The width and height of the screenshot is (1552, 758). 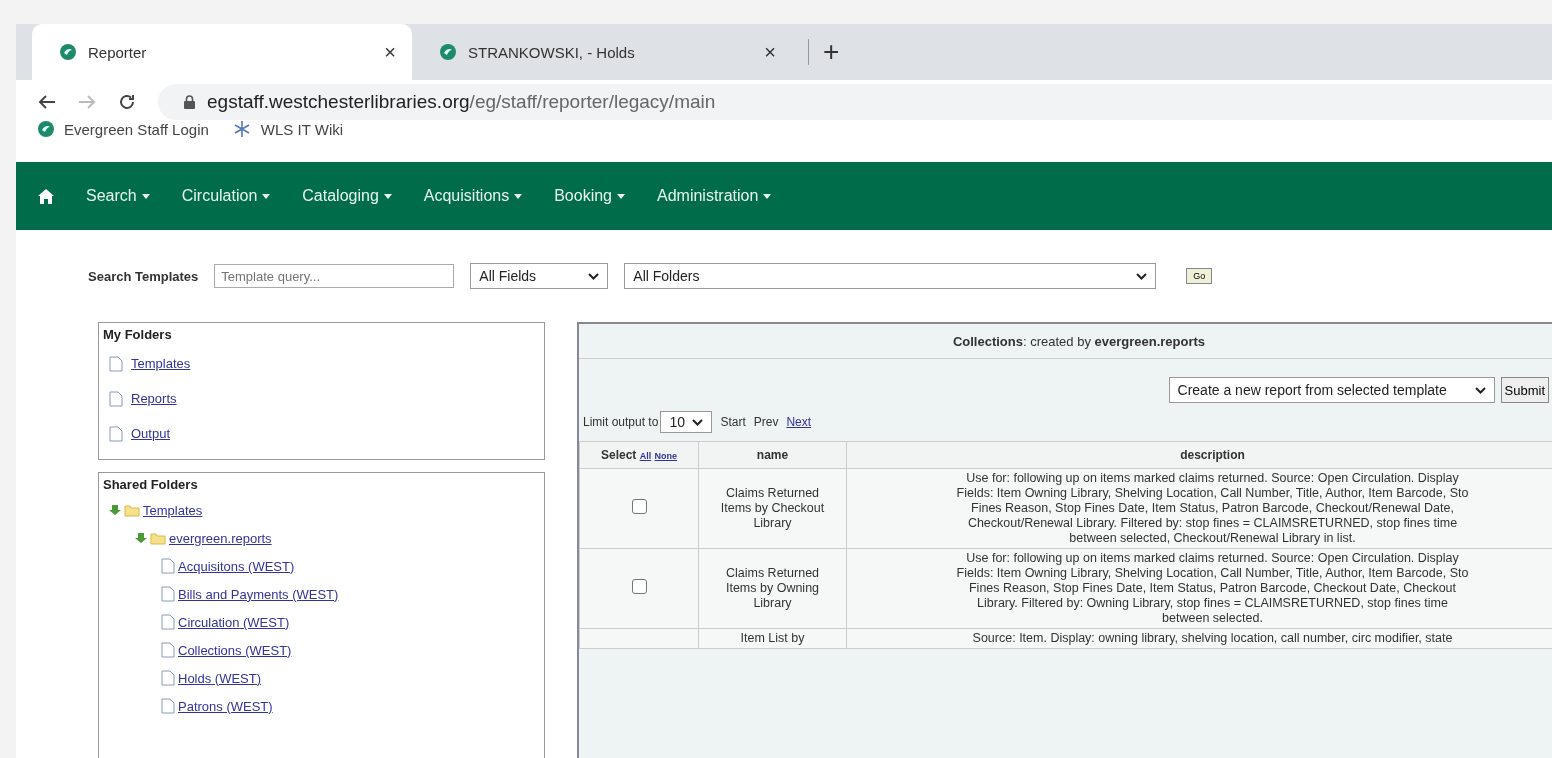 What do you see at coordinates (1199, 508) in the screenshot?
I see `template-description: Use for: following up on items marked claims returned. Source: Open Circulation. Display Fields: Item Owning Library, Shelving Location, Call Number, Title, Author, Item Barcode, Sto Fines Reason, Stop Fines Date, Item Status, Patron Barcode, Checkout/Renewal Date, Checkout/Renewal Library. Filtered by: stop fines = CLAIMSRETURNED, stop fines time between selected, Checkout/Renewal Library in list.` at bounding box center [1199, 508].